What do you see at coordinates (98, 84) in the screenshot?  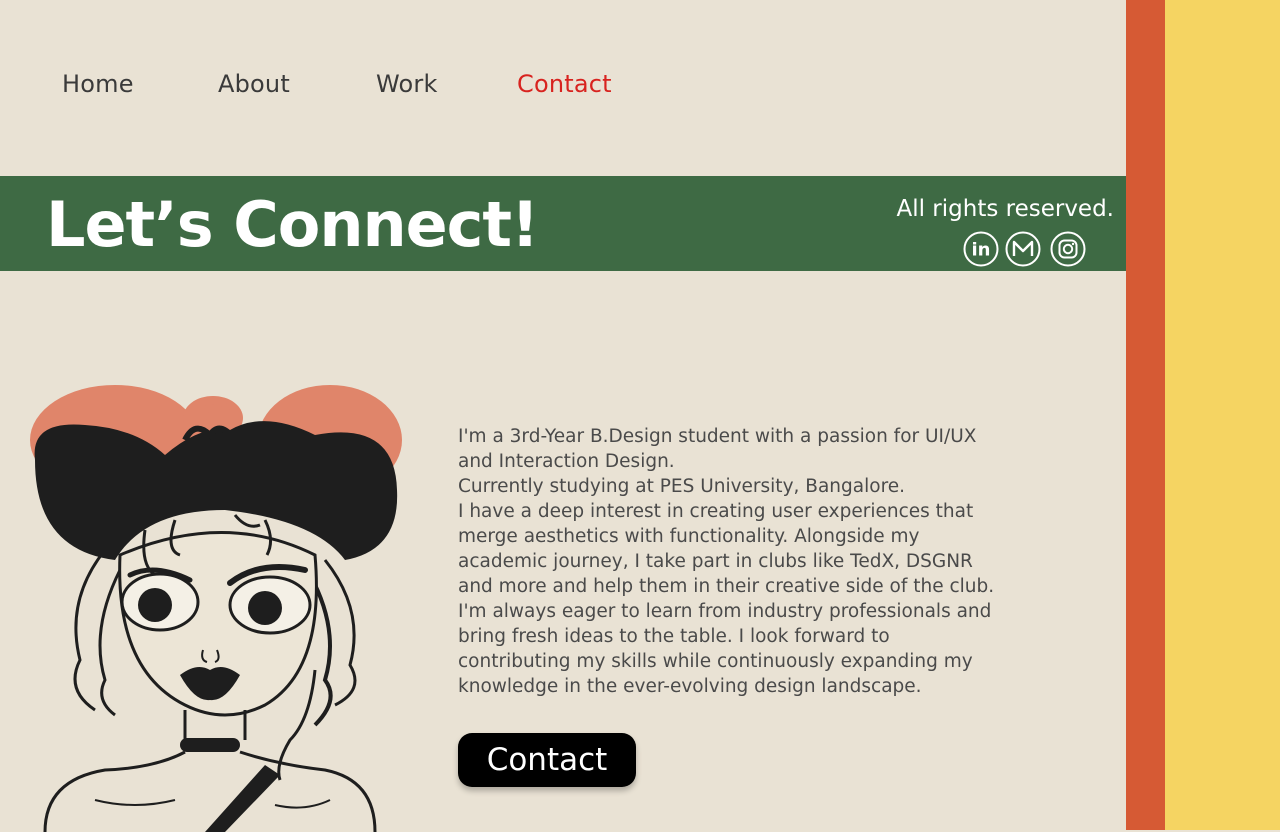 I see `nav-home-link: Home` at bounding box center [98, 84].